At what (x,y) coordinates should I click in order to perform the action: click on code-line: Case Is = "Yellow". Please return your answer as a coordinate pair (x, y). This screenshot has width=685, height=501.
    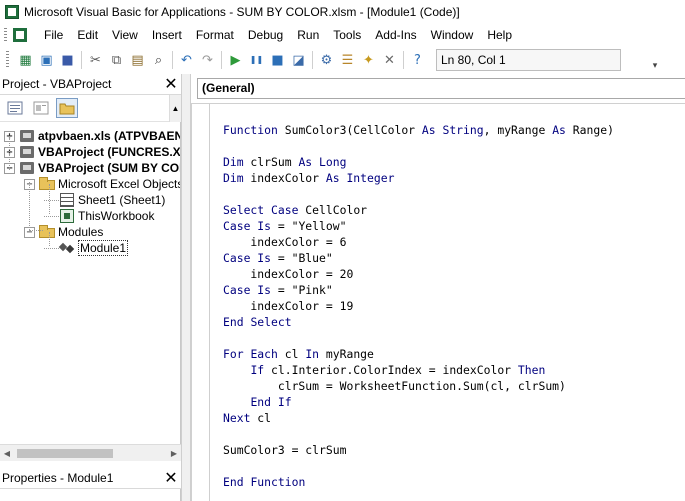
    Looking at the image, I should click on (418, 226).